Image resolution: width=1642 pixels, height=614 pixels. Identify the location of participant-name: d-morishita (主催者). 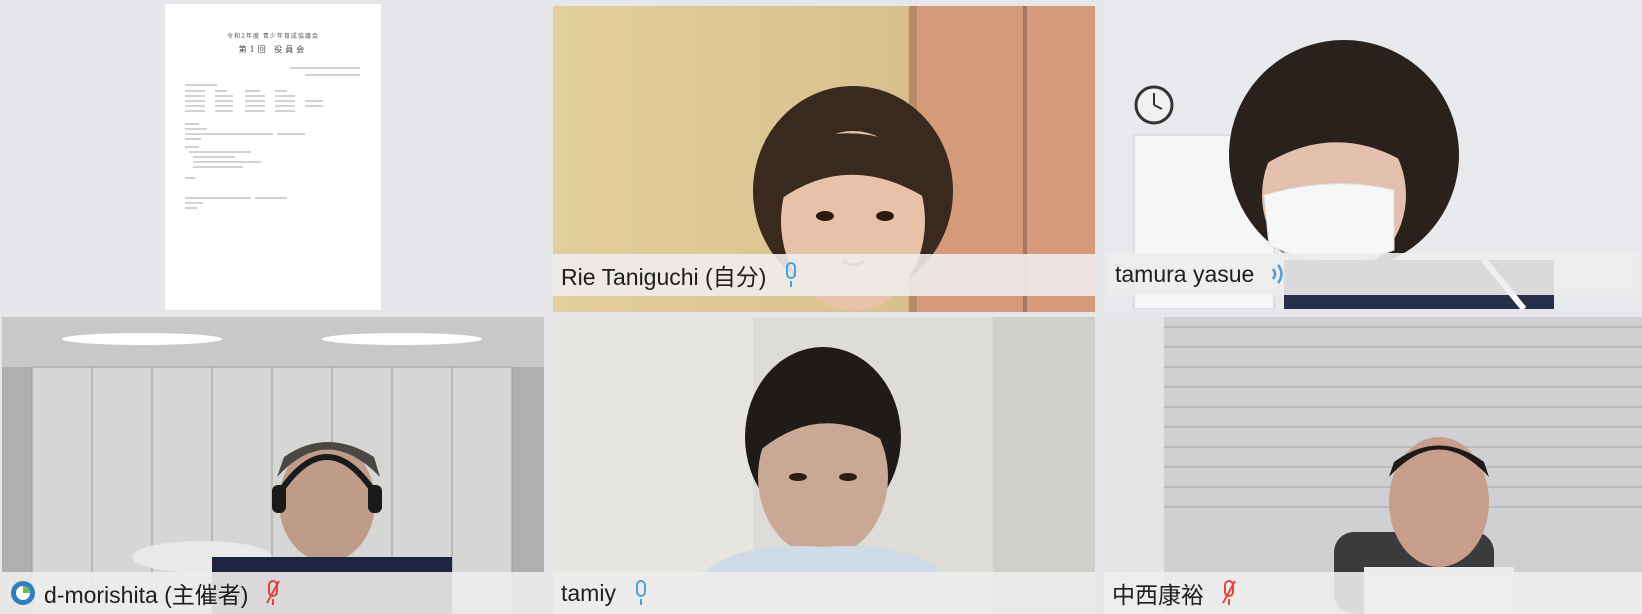
(146, 595).